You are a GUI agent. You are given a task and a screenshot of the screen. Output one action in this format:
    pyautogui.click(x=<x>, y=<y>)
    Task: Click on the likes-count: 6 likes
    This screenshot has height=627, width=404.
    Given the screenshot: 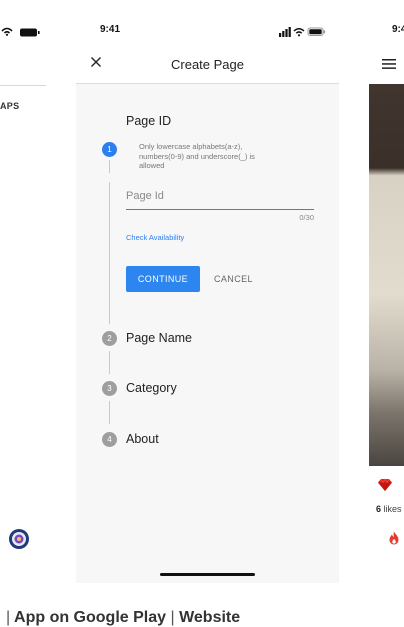 What is the action you would take?
    pyautogui.click(x=389, y=509)
    